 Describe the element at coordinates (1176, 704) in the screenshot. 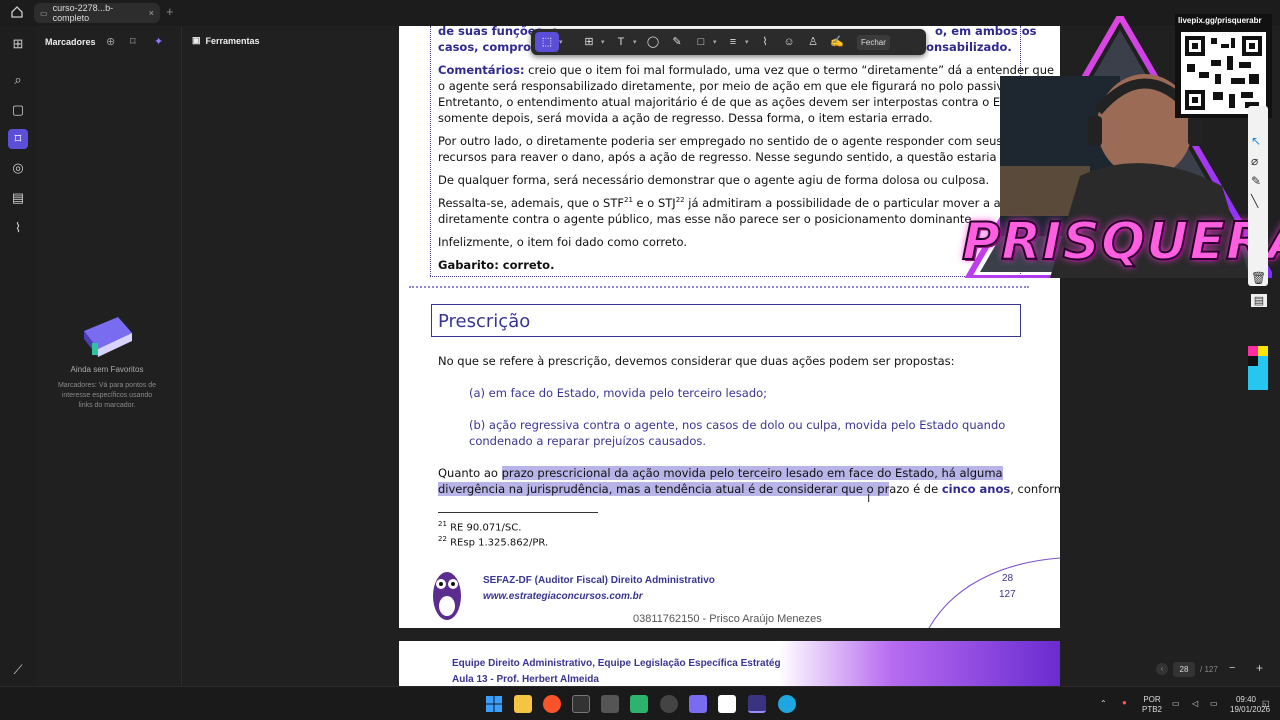

I see `network-icon: ▭` at that location.